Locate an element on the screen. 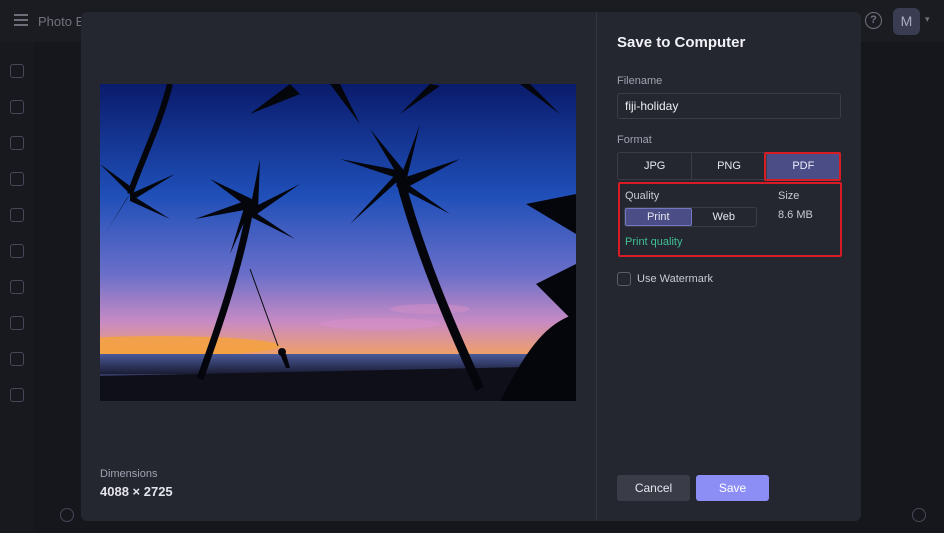 This screenshot has width=944, height=533. dimensions-value: 4088 × 2725 is located at coordinates (136, 491).